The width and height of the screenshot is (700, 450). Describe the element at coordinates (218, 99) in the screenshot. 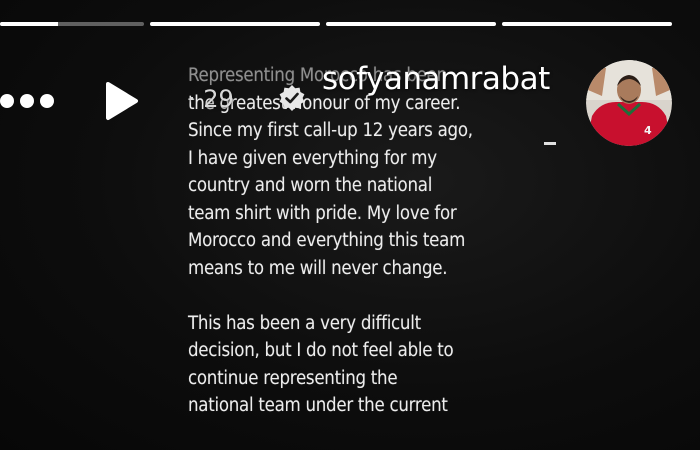

I see `timestamp-value: 29` at that location.